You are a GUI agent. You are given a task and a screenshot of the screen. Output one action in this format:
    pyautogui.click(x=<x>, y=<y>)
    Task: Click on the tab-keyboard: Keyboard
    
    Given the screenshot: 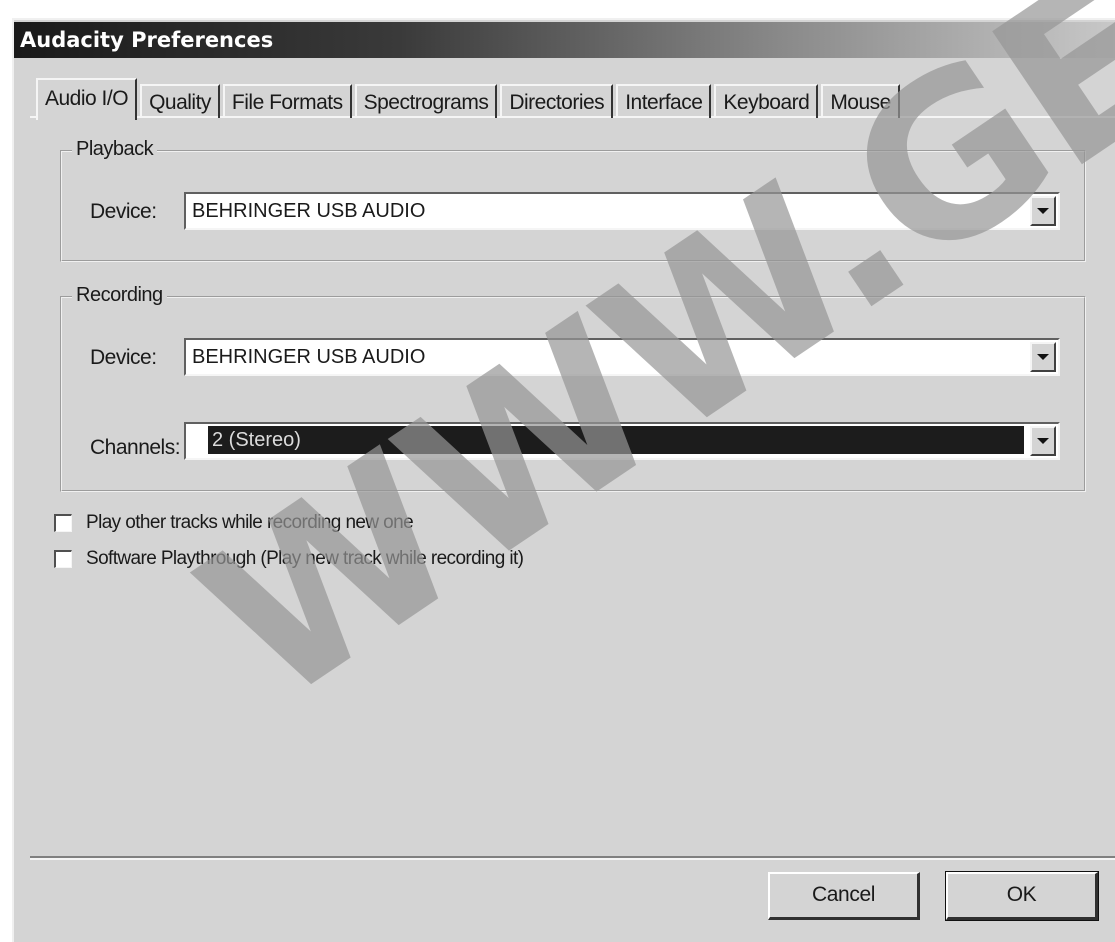 What is the action you would take?
    pyautogui.click(x=766, y=101)
    